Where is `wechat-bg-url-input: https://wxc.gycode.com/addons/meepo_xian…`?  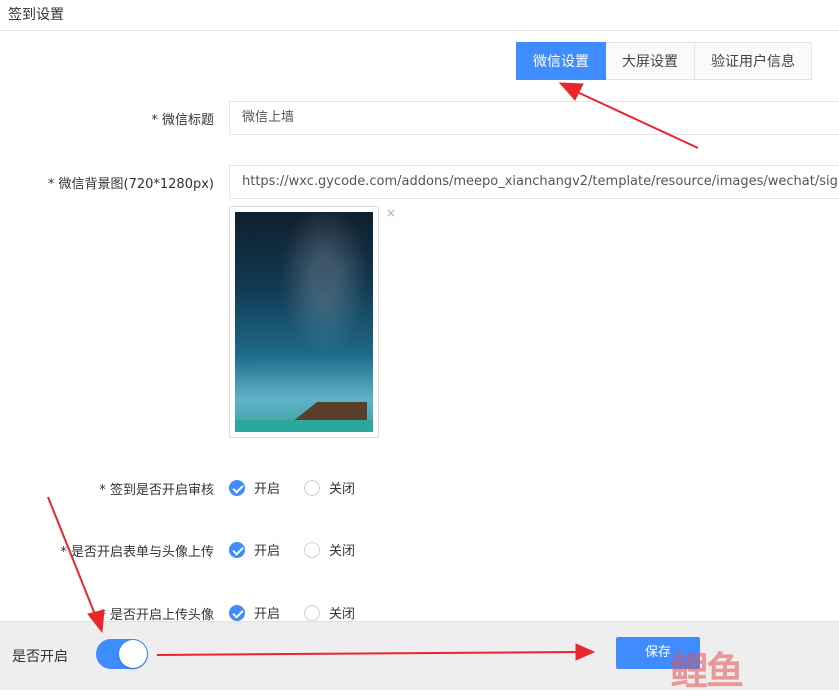
wechat-bg-url-input: https://wxc.gycode.com/addons/meepo_xian… is located at coordinates (534, 182).